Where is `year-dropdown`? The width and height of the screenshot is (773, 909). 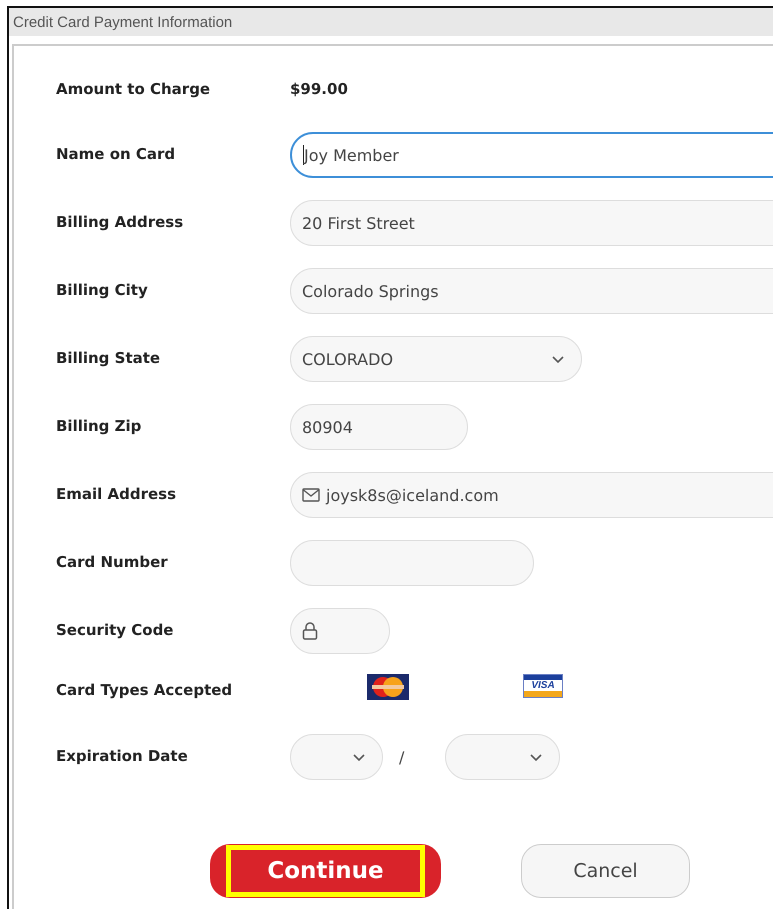 year-dropdown is located at coordinates (502, 757).